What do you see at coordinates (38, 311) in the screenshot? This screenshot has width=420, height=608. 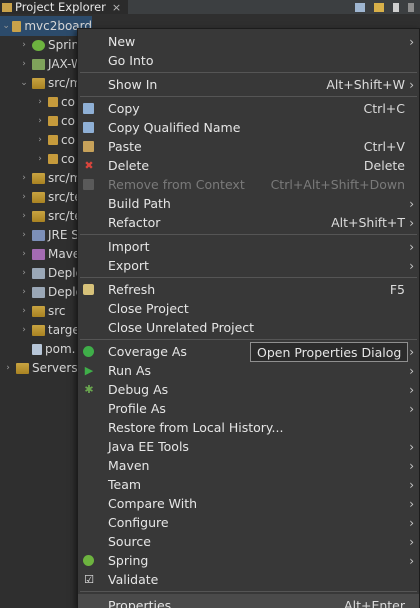 I see `folder-icon` at bounding box center [38, 311].